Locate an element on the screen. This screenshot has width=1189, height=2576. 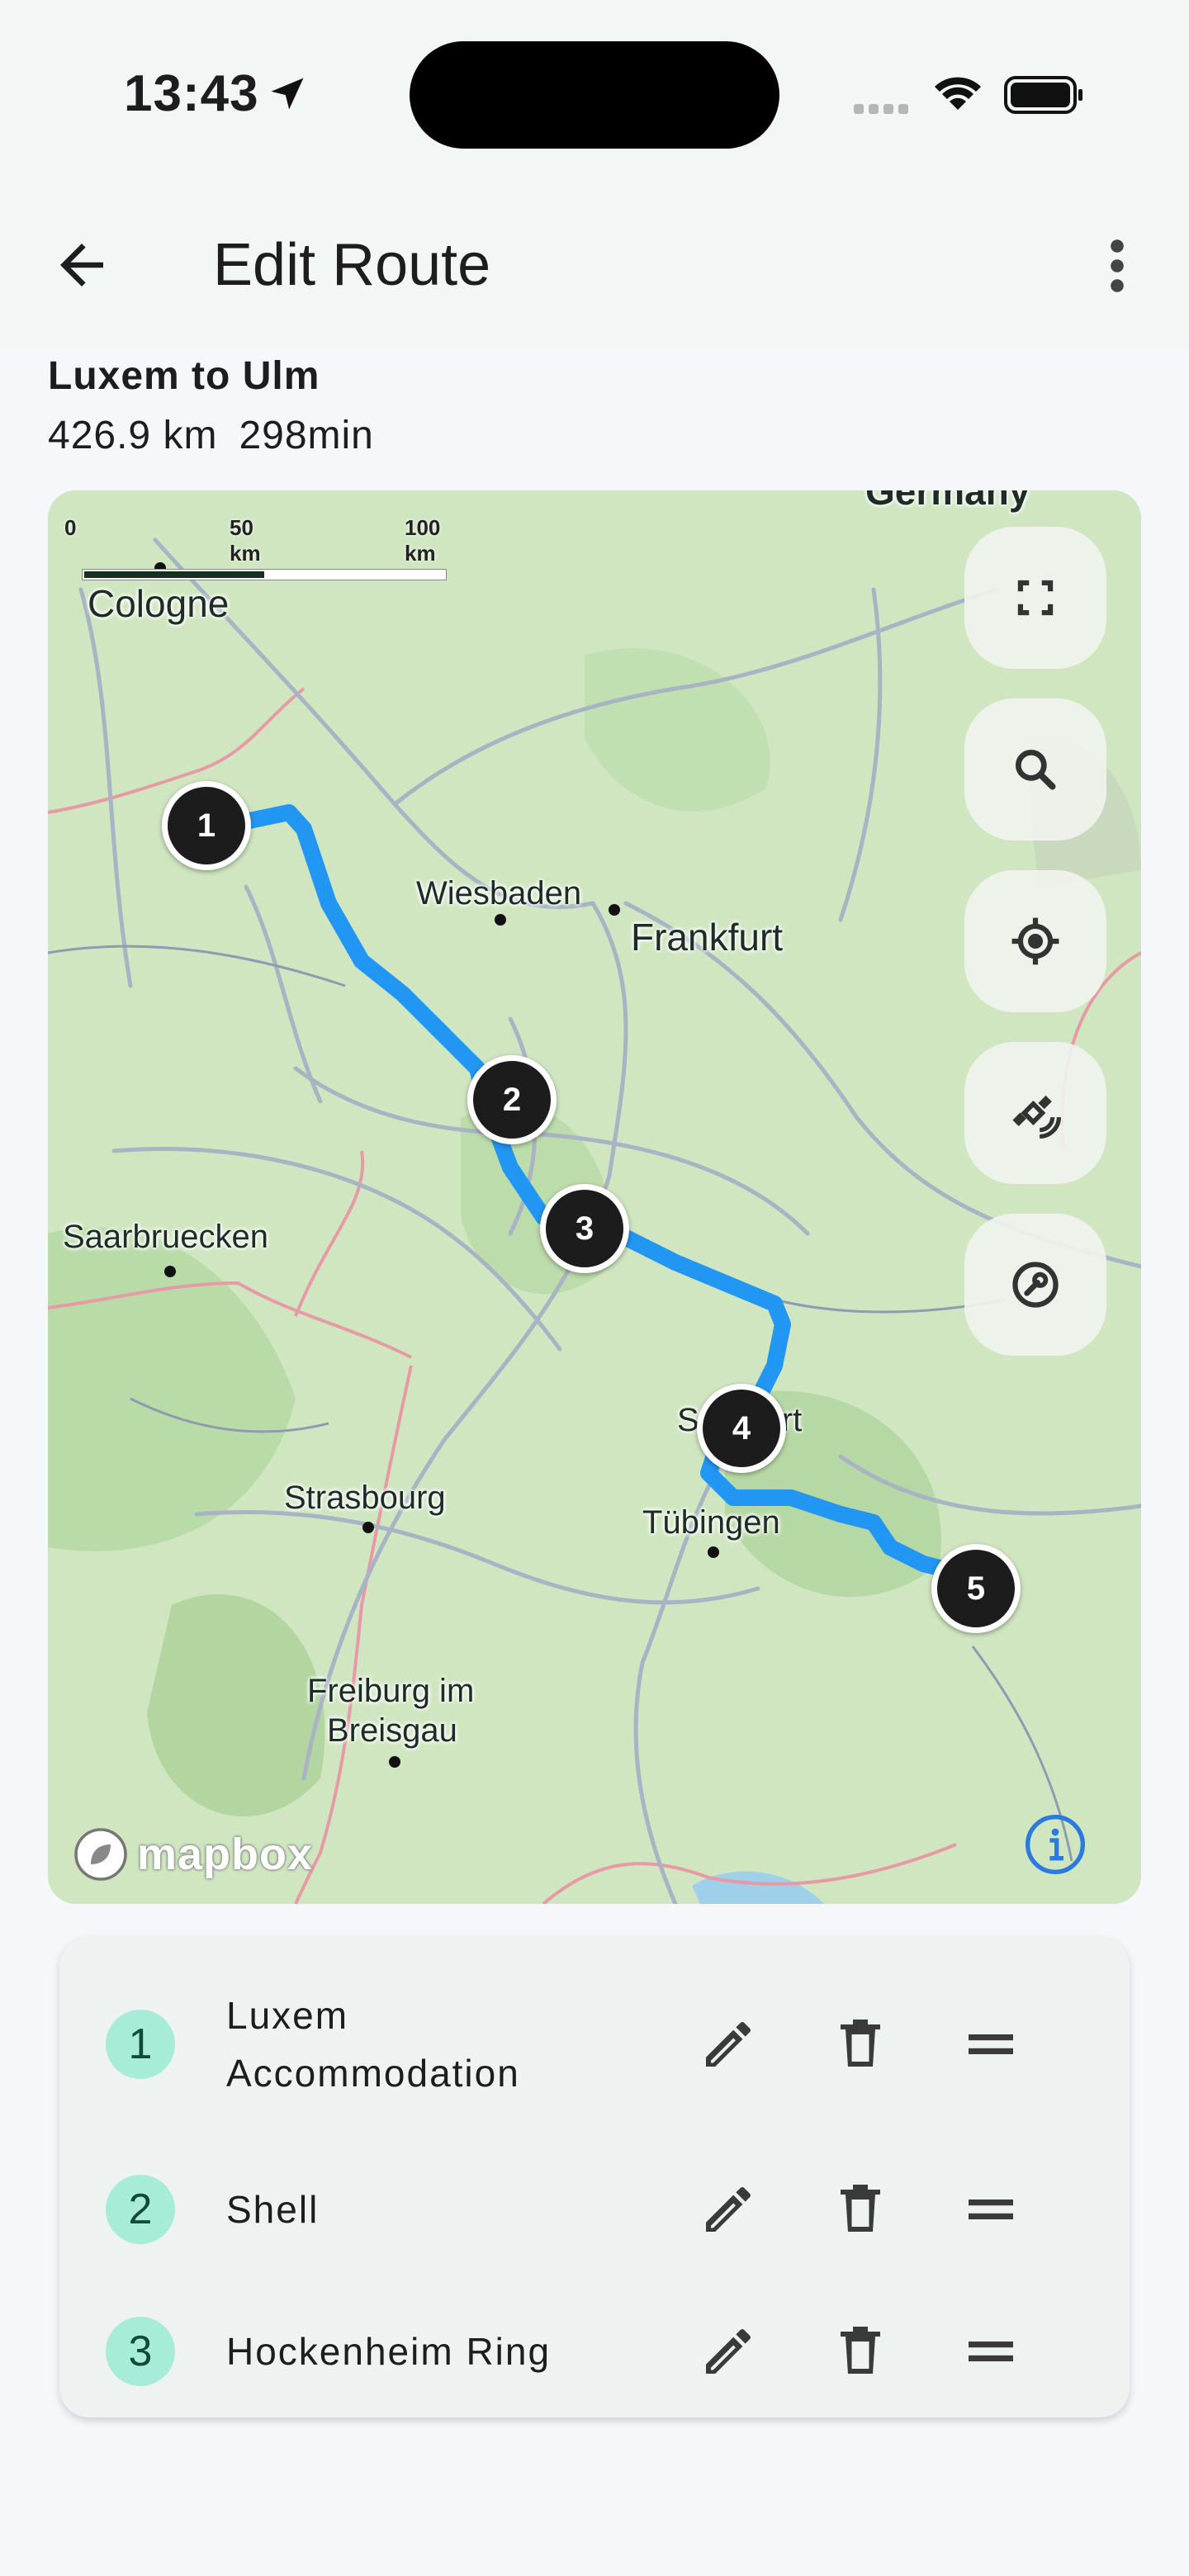
signal-icon is located at coordinates (881, 109).